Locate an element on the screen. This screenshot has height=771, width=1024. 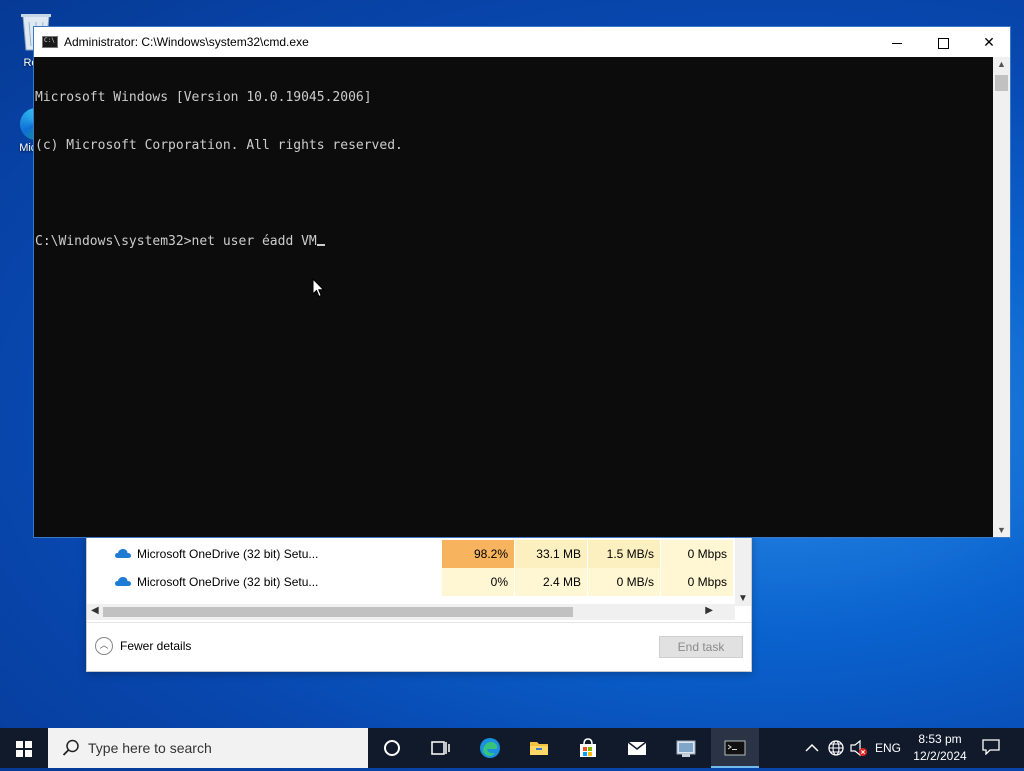
globe-icon is located at coordinates (836, 748).